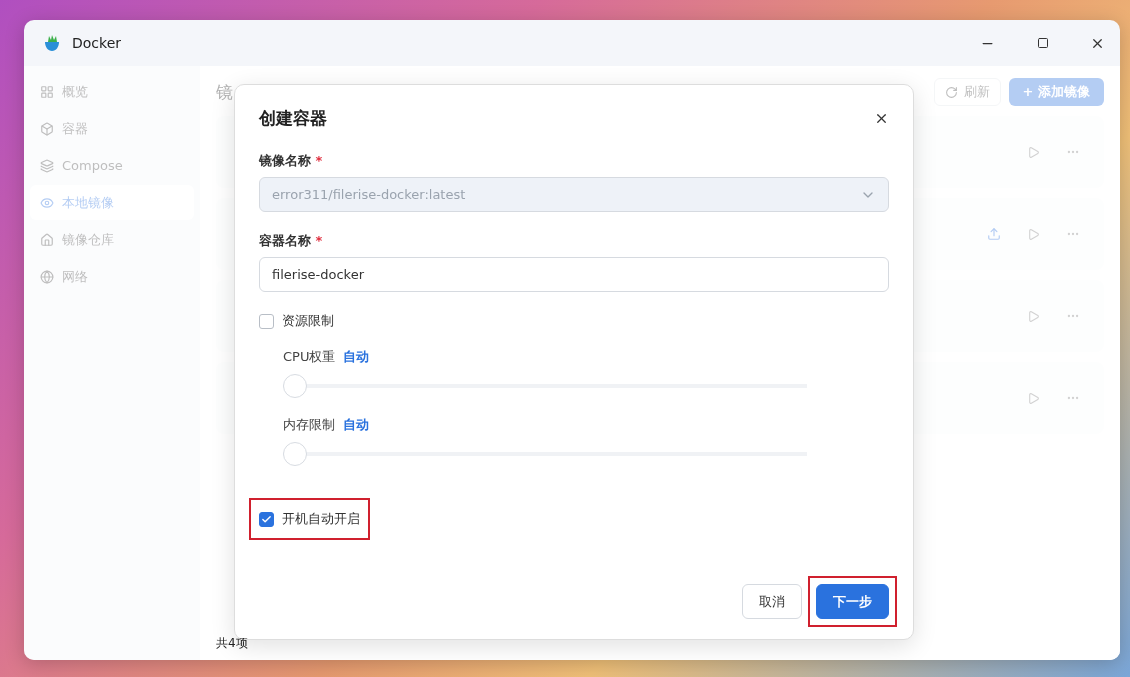 The width and height of the screenshot is (1130, 677). What do you see at coordinates (232, 643) in the screenshot?
I see `item-count: 共4项` at bounding box center [232, 643].